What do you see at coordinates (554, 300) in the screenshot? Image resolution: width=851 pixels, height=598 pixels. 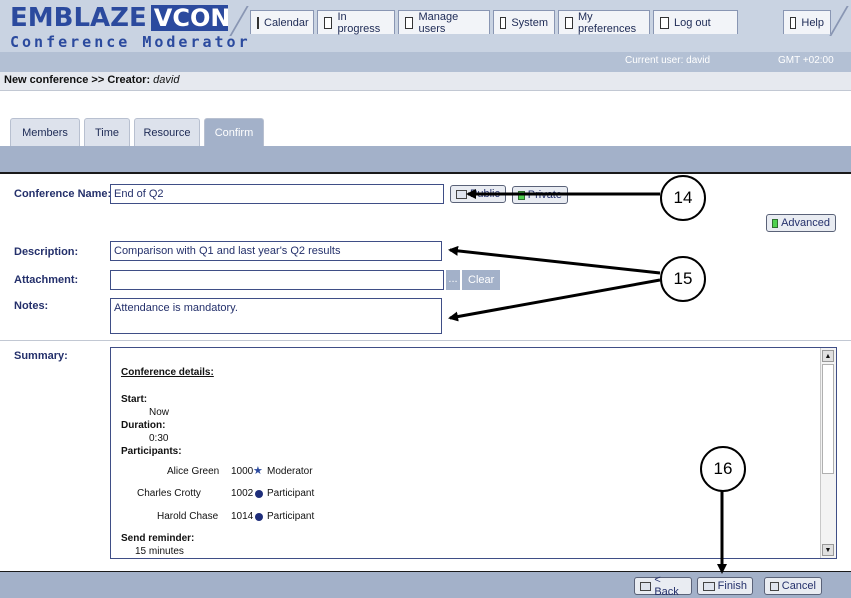 I see `callout-15-arrow-b` at bounding box center [554, 300].